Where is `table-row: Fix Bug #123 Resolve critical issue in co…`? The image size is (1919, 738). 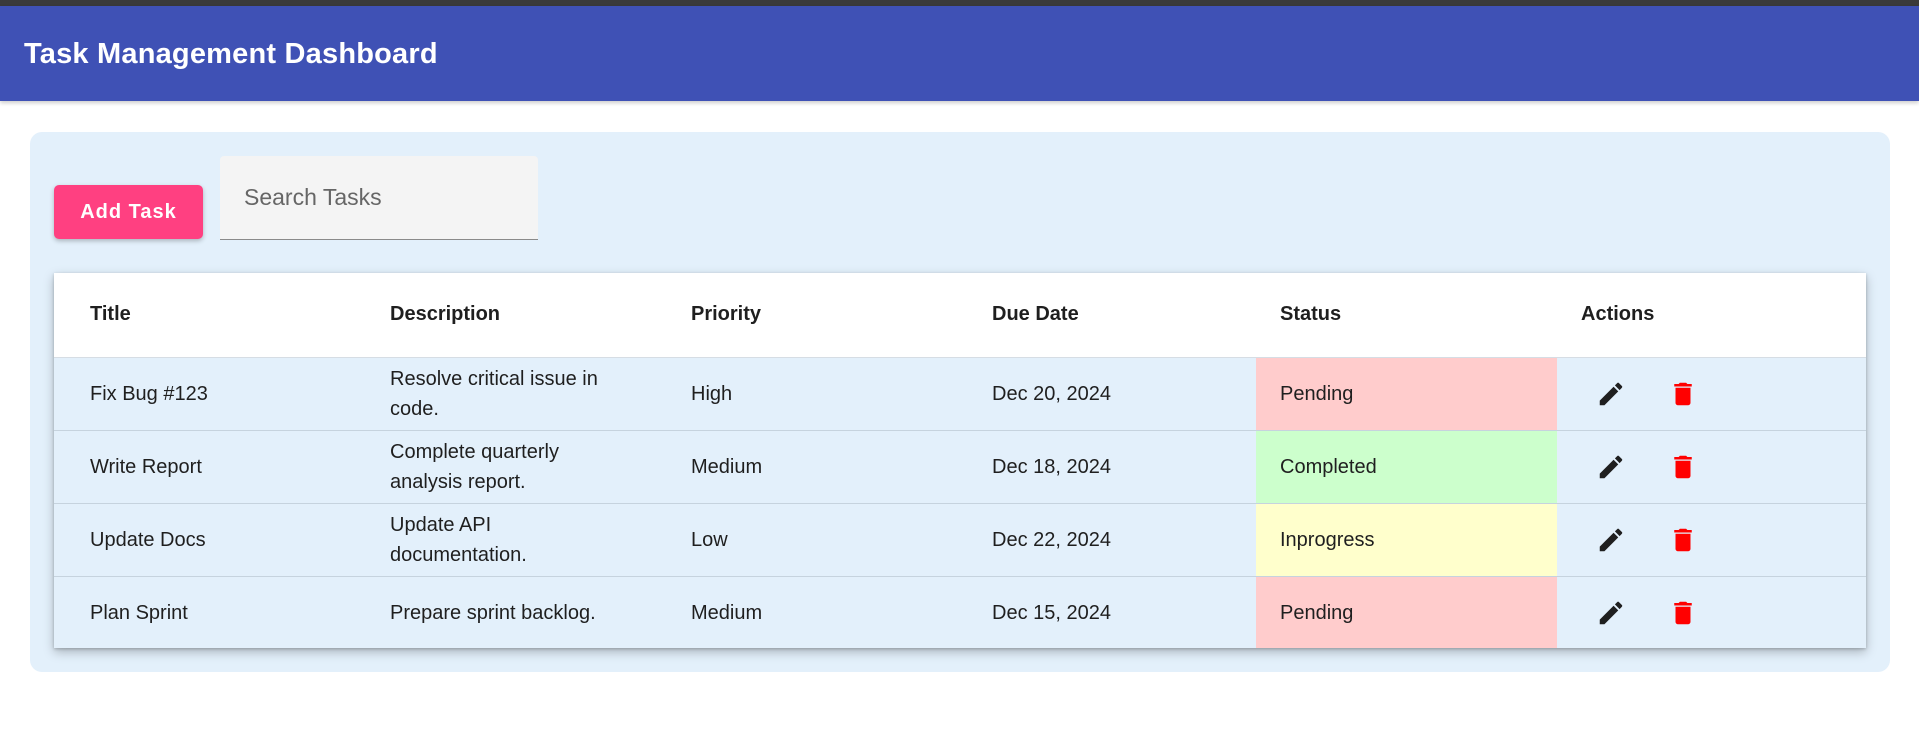 table-row: Fix Bug #123 Resolve critical issue in co… is located at coordinates (960, 394).